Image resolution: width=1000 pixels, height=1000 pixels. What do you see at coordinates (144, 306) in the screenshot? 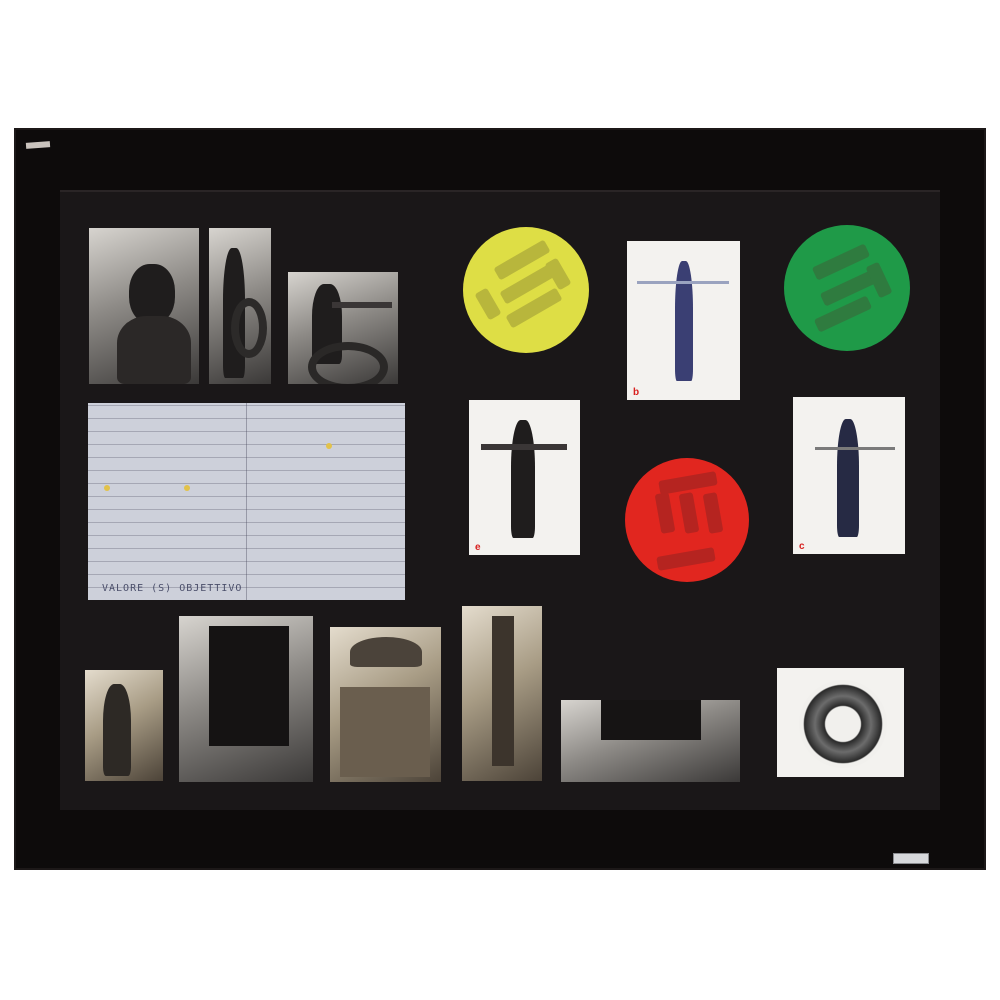
I see `photo-man-at-desk` at bounding box center [144, 306].